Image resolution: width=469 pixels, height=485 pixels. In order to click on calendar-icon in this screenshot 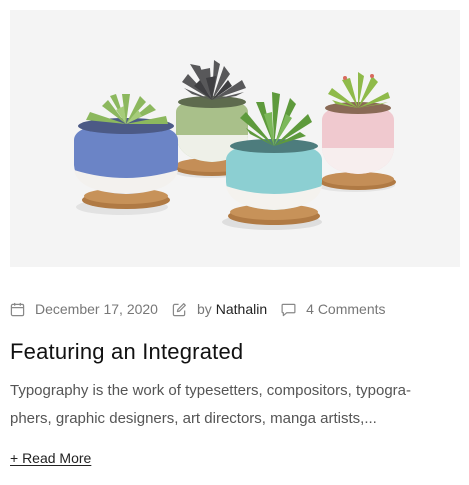, I will do `click(17, 309)`.